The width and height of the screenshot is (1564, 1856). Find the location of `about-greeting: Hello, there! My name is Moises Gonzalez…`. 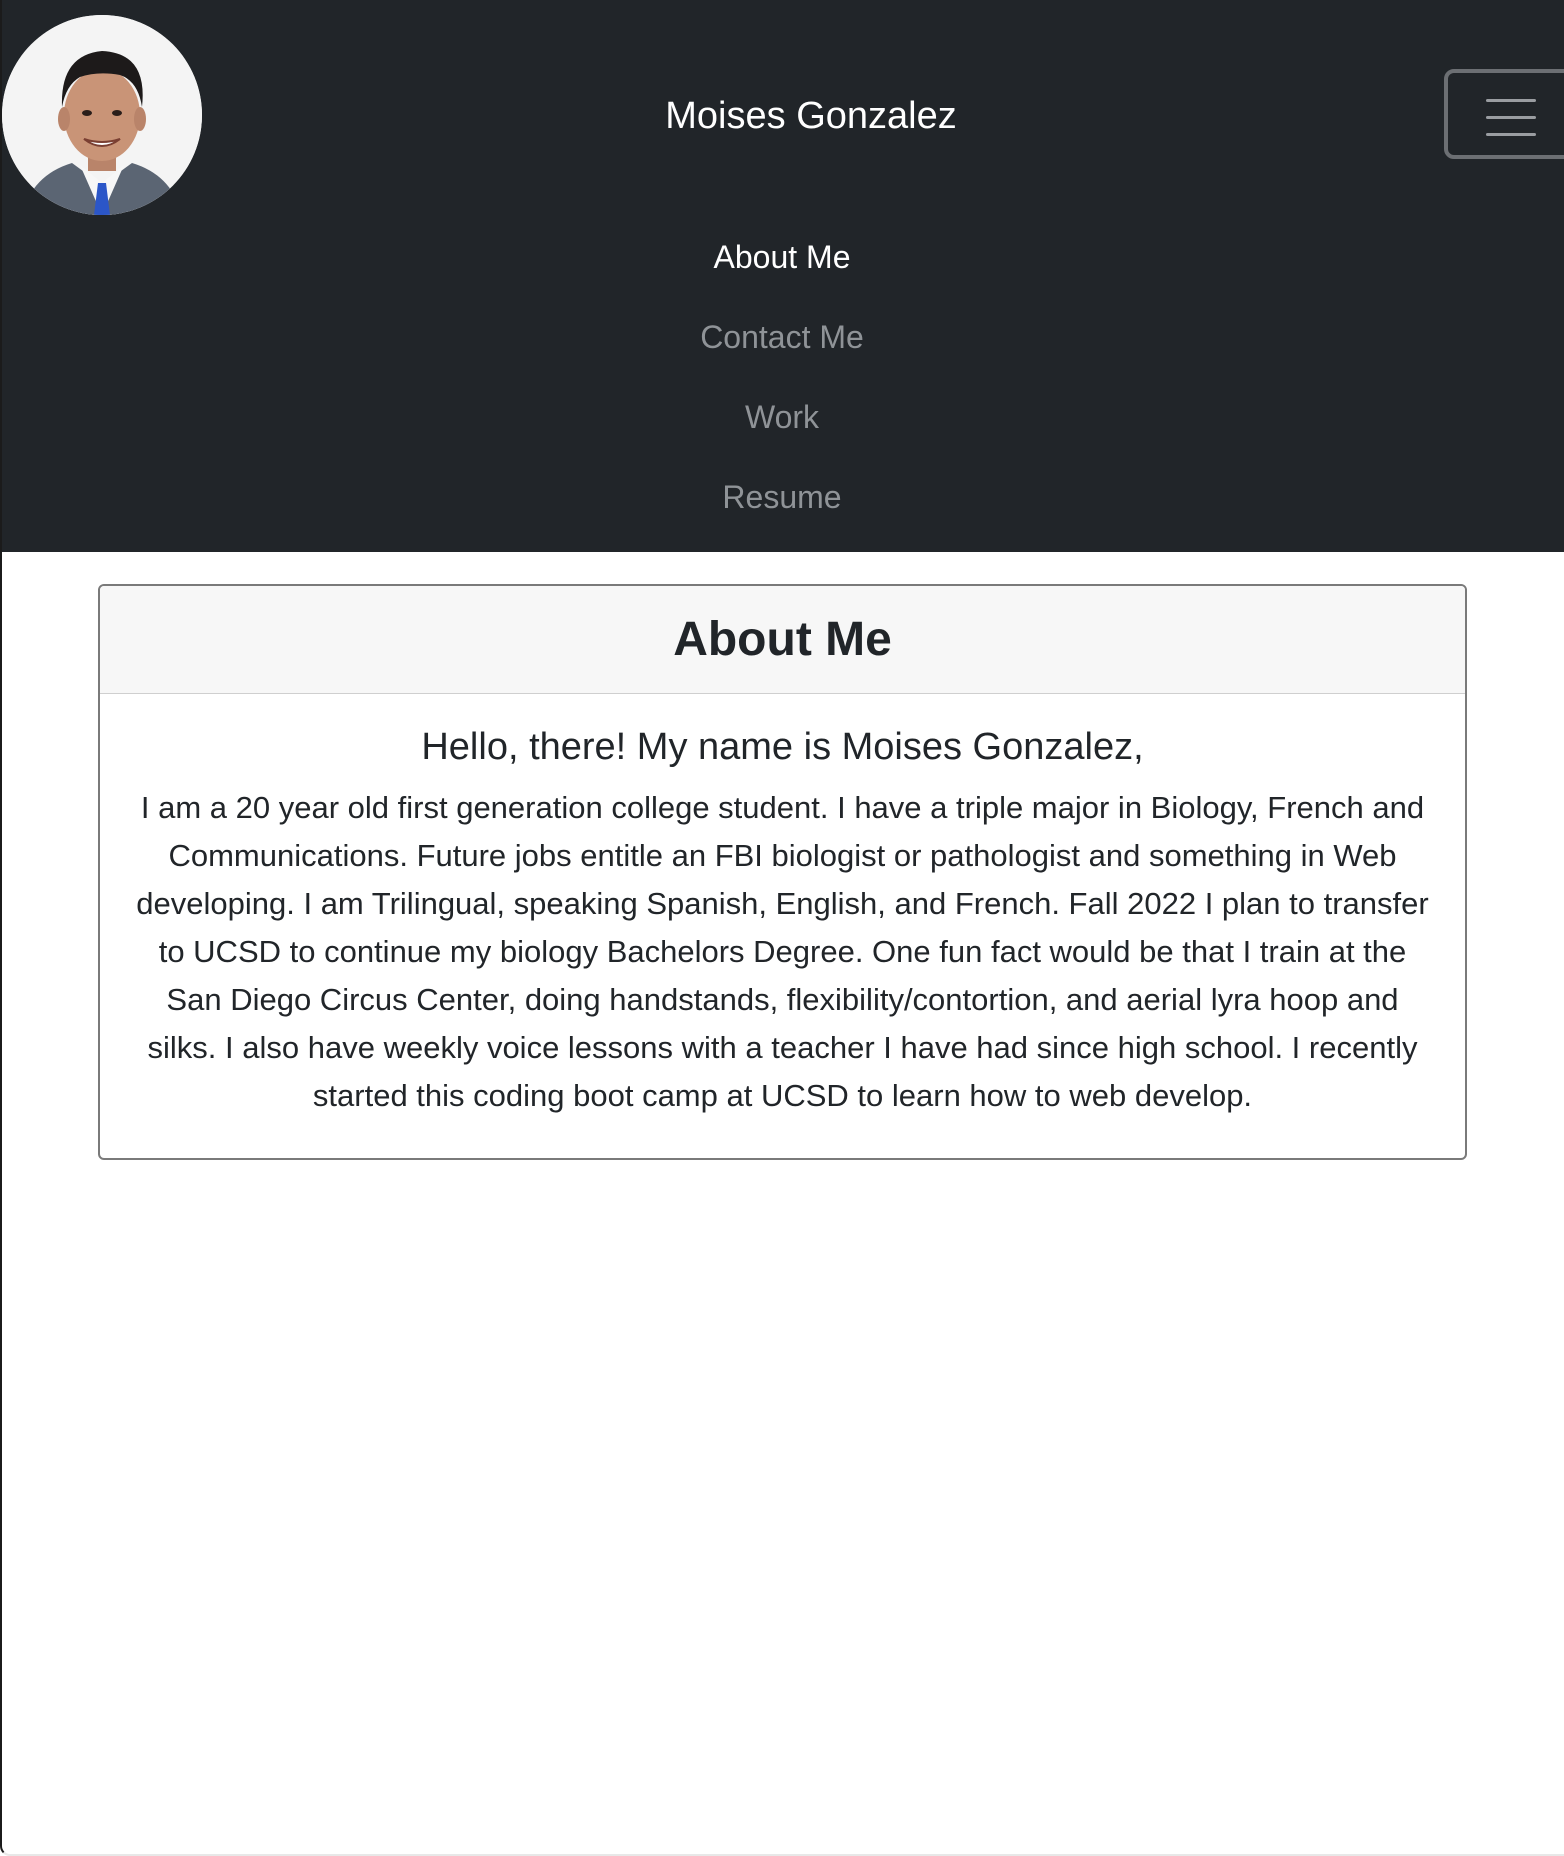

about-greeting: Hello, there! My name is Moises Gonzalez… is located at coordinates (782, 747).